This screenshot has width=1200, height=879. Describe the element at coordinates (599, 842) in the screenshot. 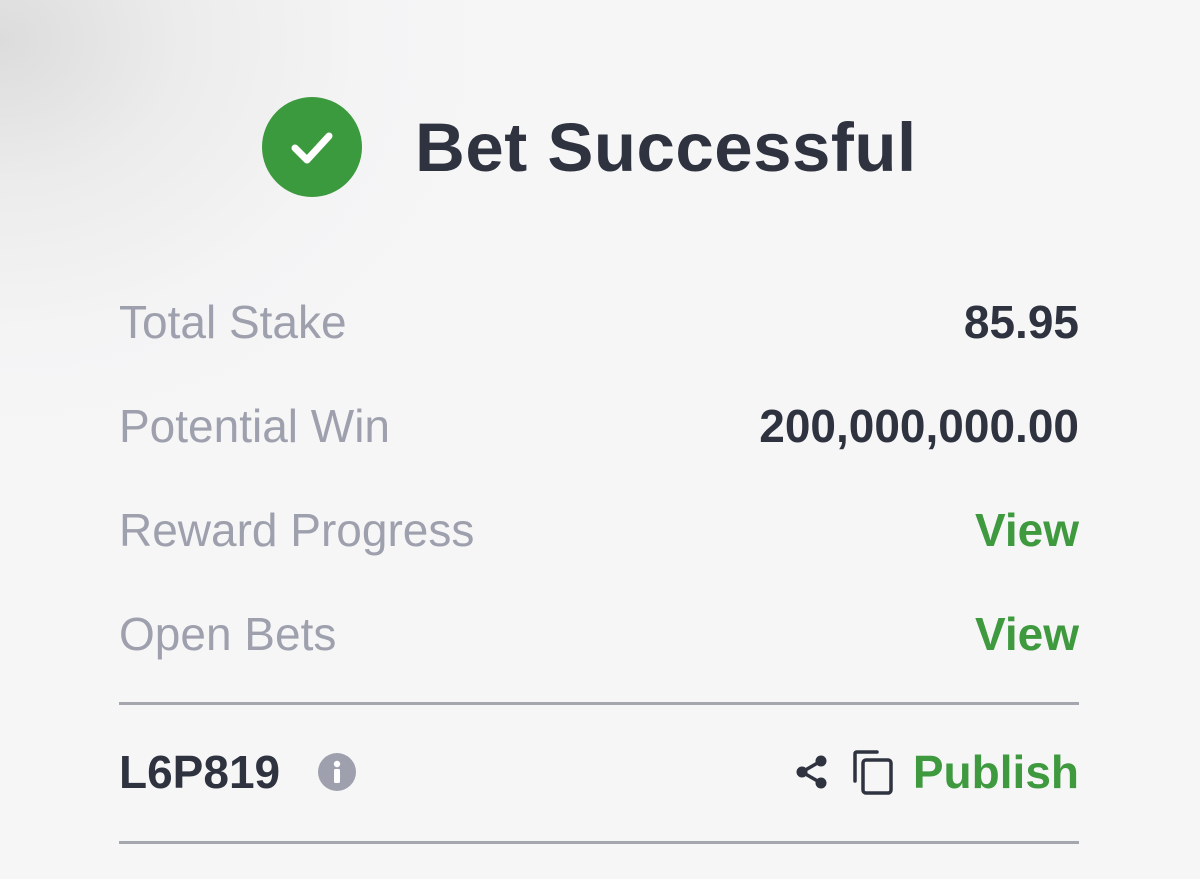

I see `divider-bottom` at that location.